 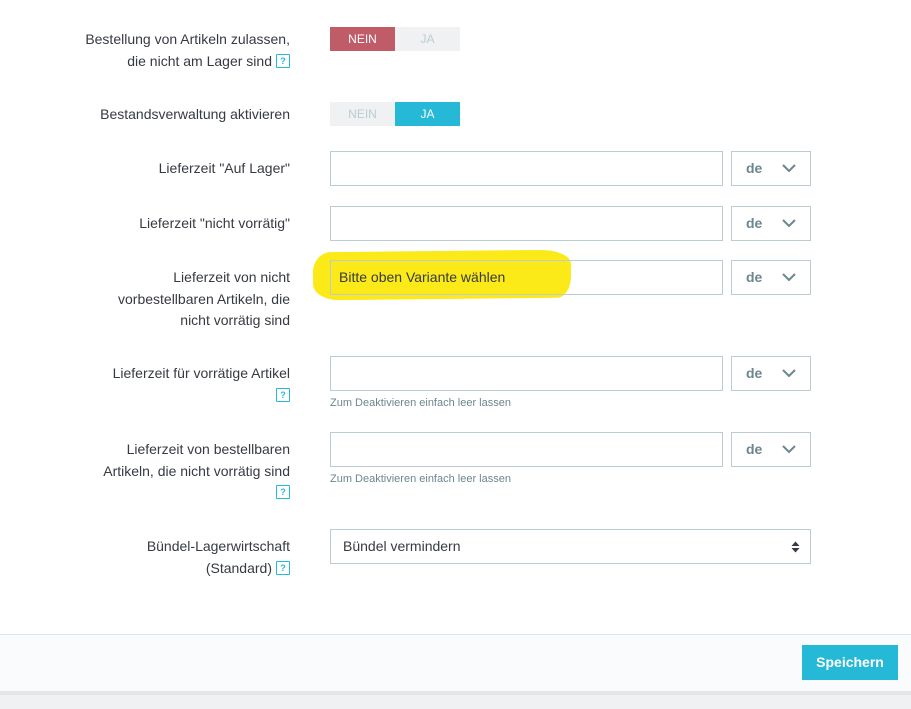 I want to click on orderable-products-input, so click(x=526, y=449).